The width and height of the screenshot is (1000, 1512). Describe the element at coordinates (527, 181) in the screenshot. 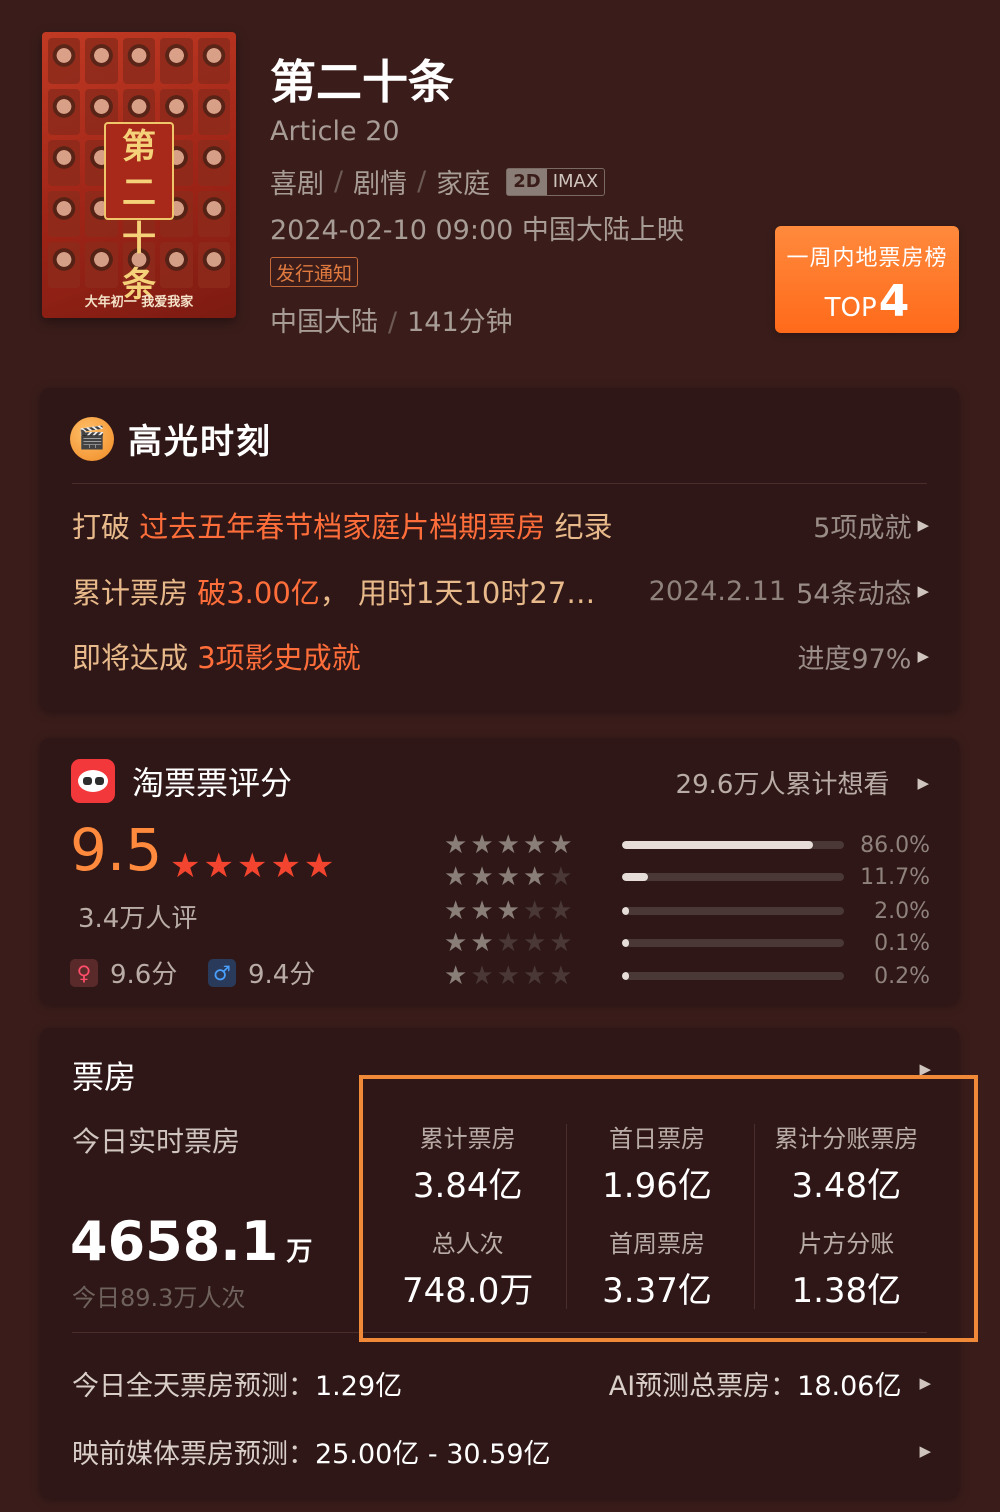

I see `format-2d: 2D` at that location.